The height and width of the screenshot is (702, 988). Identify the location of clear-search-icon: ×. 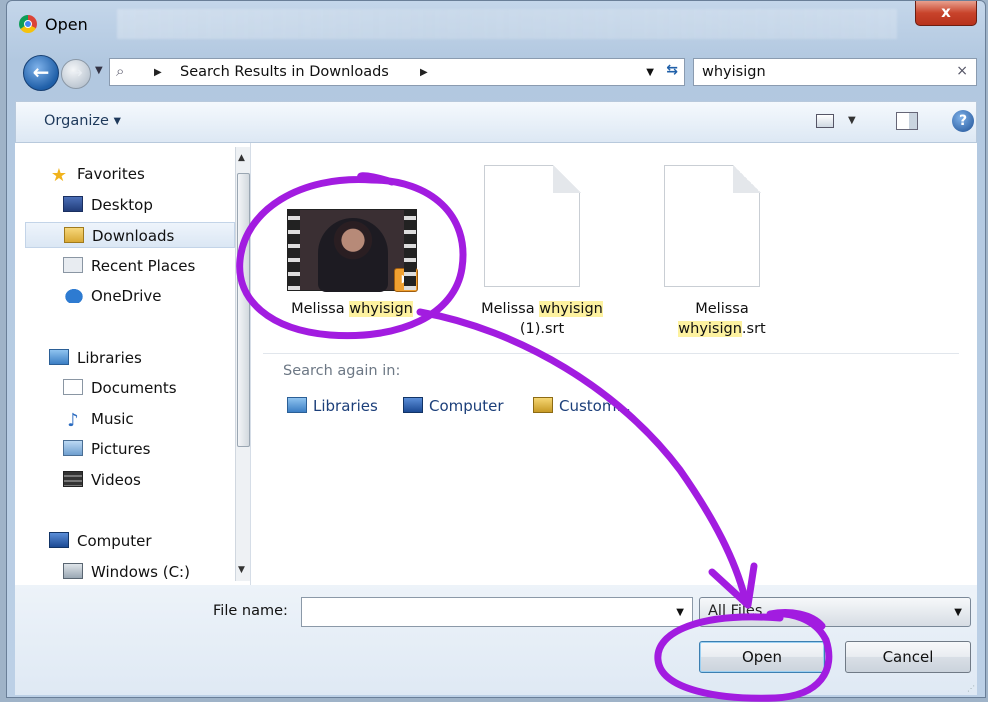
(962, 71).